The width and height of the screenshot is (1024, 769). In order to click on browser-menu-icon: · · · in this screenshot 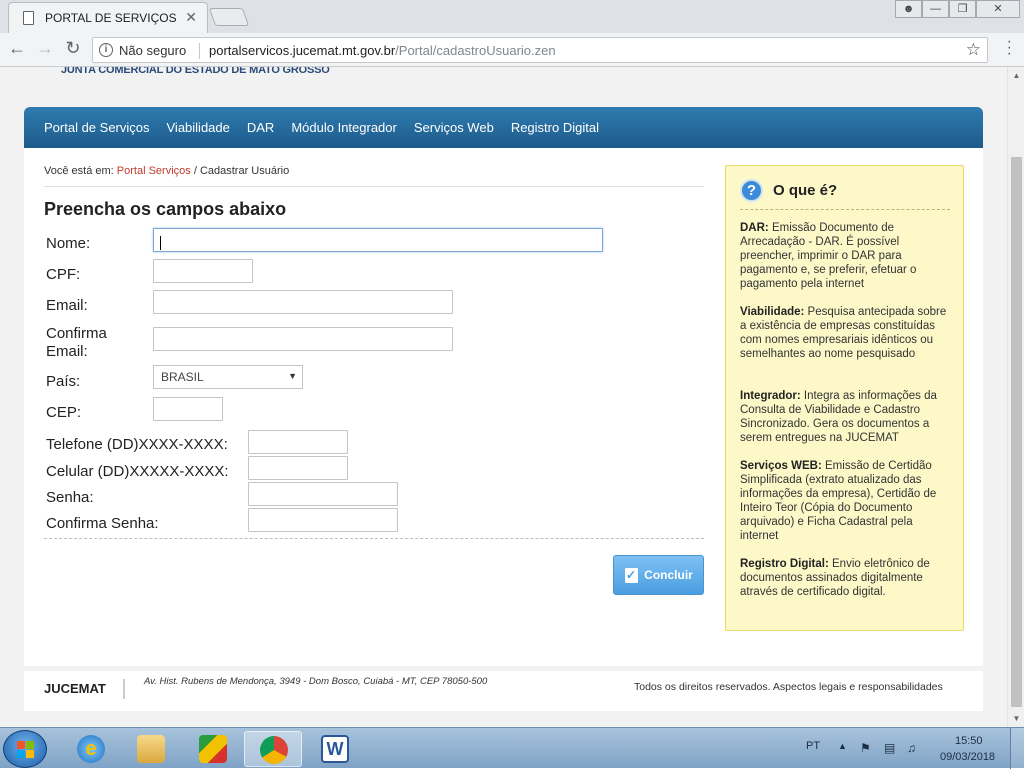, I will do `click(1009, 48)`.